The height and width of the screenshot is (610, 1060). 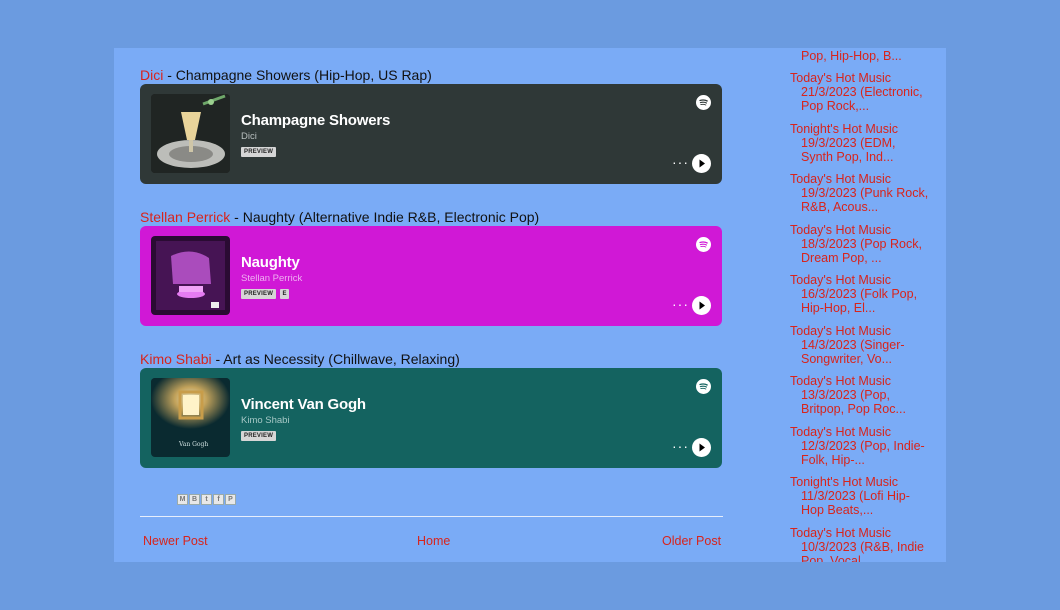 What do you see at coordinates (176, 359) in the screenshot?
I see `artist-link: Kimo Shabi` at bounding box center [176, 359].